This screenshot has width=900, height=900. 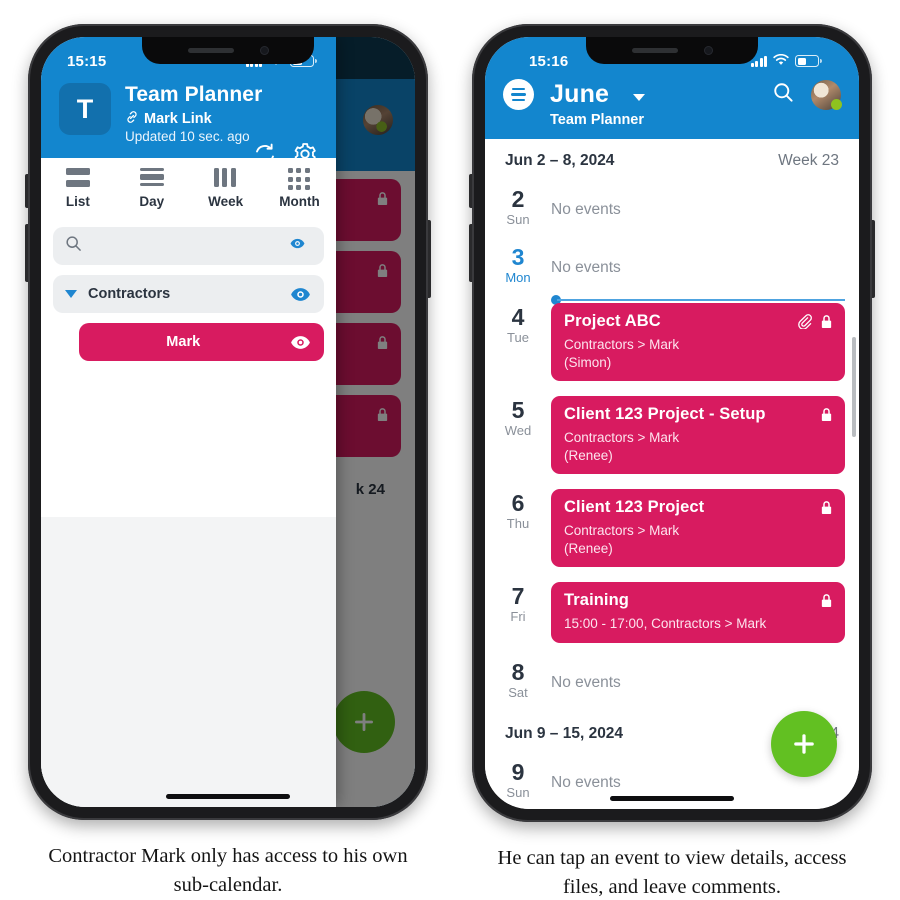 What do you see at coordinates (285, 156) in the screenshot?
I see `drawer-actions` at bounding box center [285, 156].